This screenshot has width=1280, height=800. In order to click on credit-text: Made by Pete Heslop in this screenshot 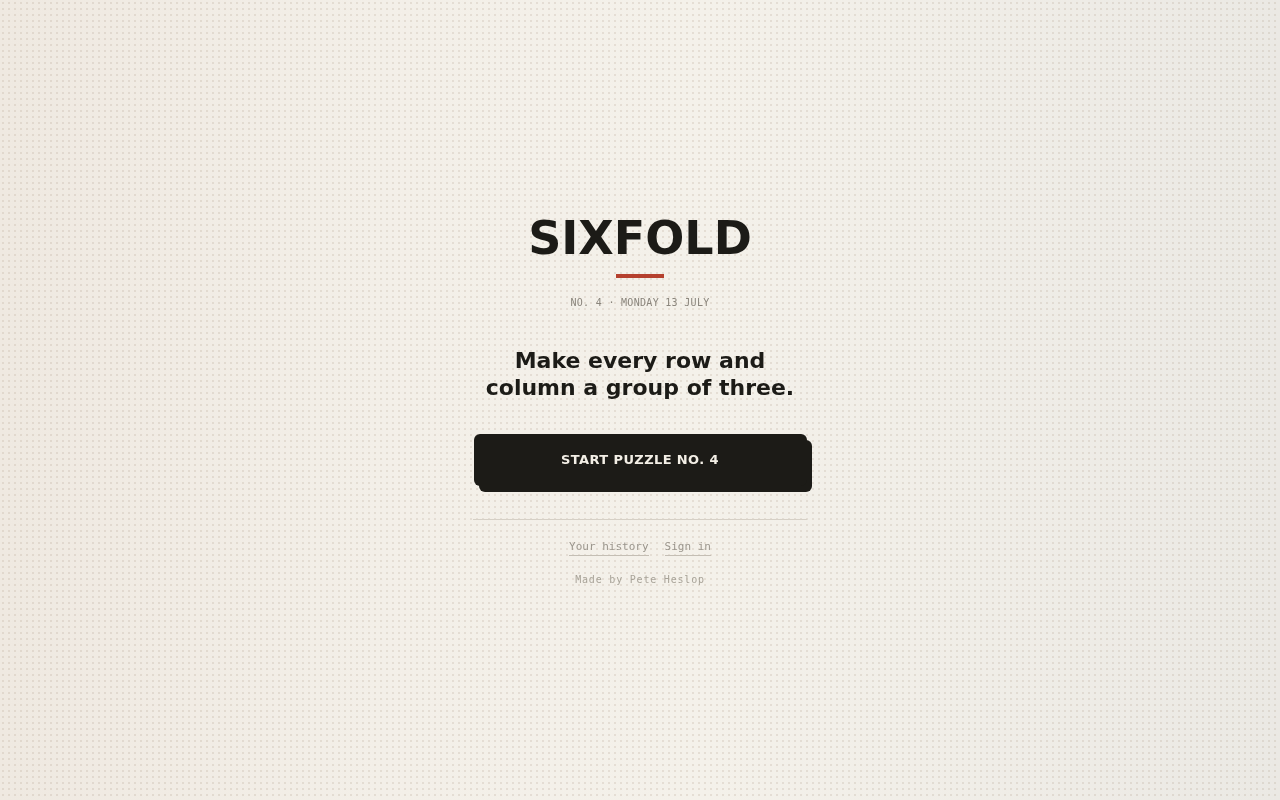, I will do `click(640, 579)`.